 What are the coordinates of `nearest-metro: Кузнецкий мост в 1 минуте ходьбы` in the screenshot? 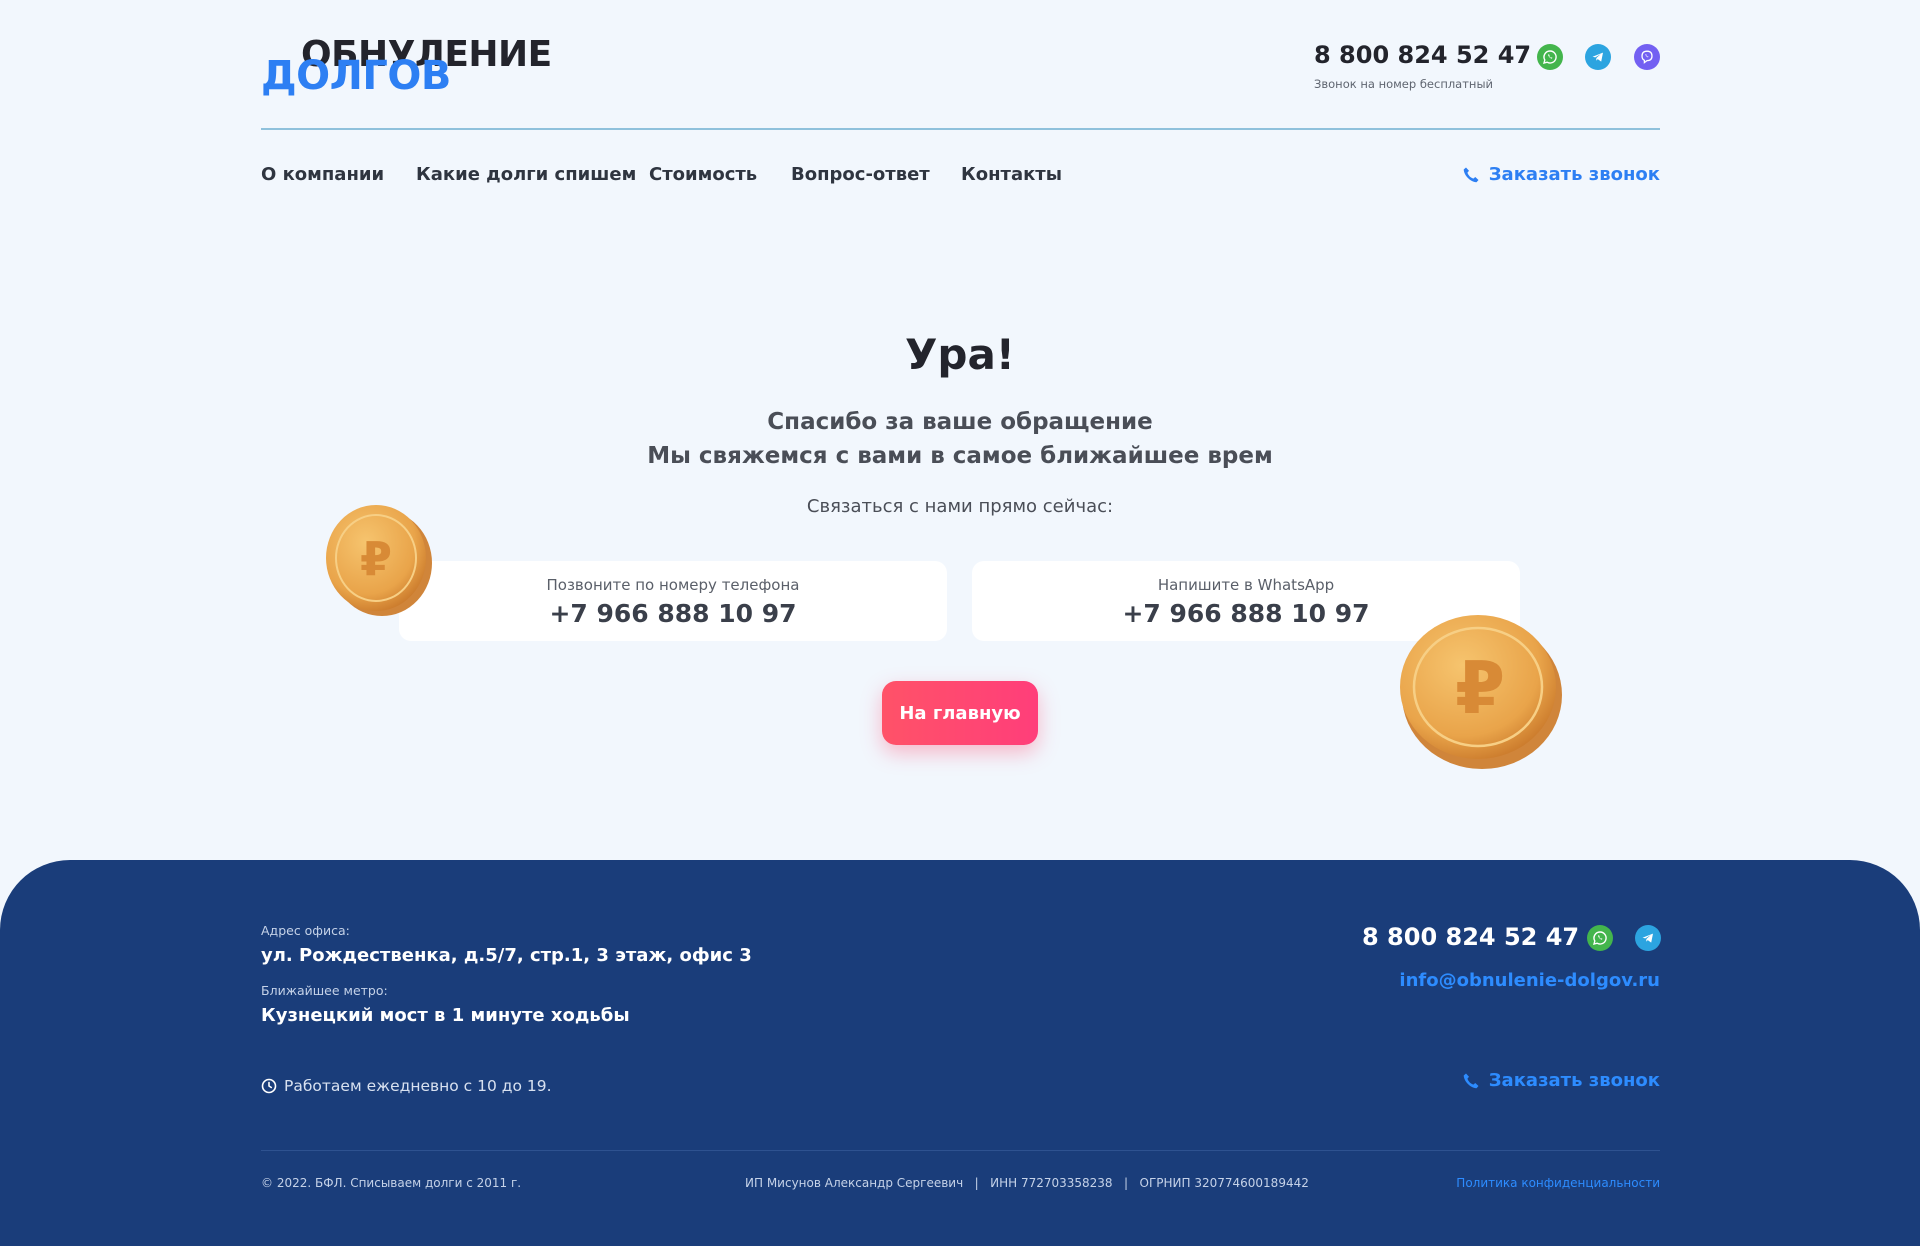 It's located at (445, 1015).